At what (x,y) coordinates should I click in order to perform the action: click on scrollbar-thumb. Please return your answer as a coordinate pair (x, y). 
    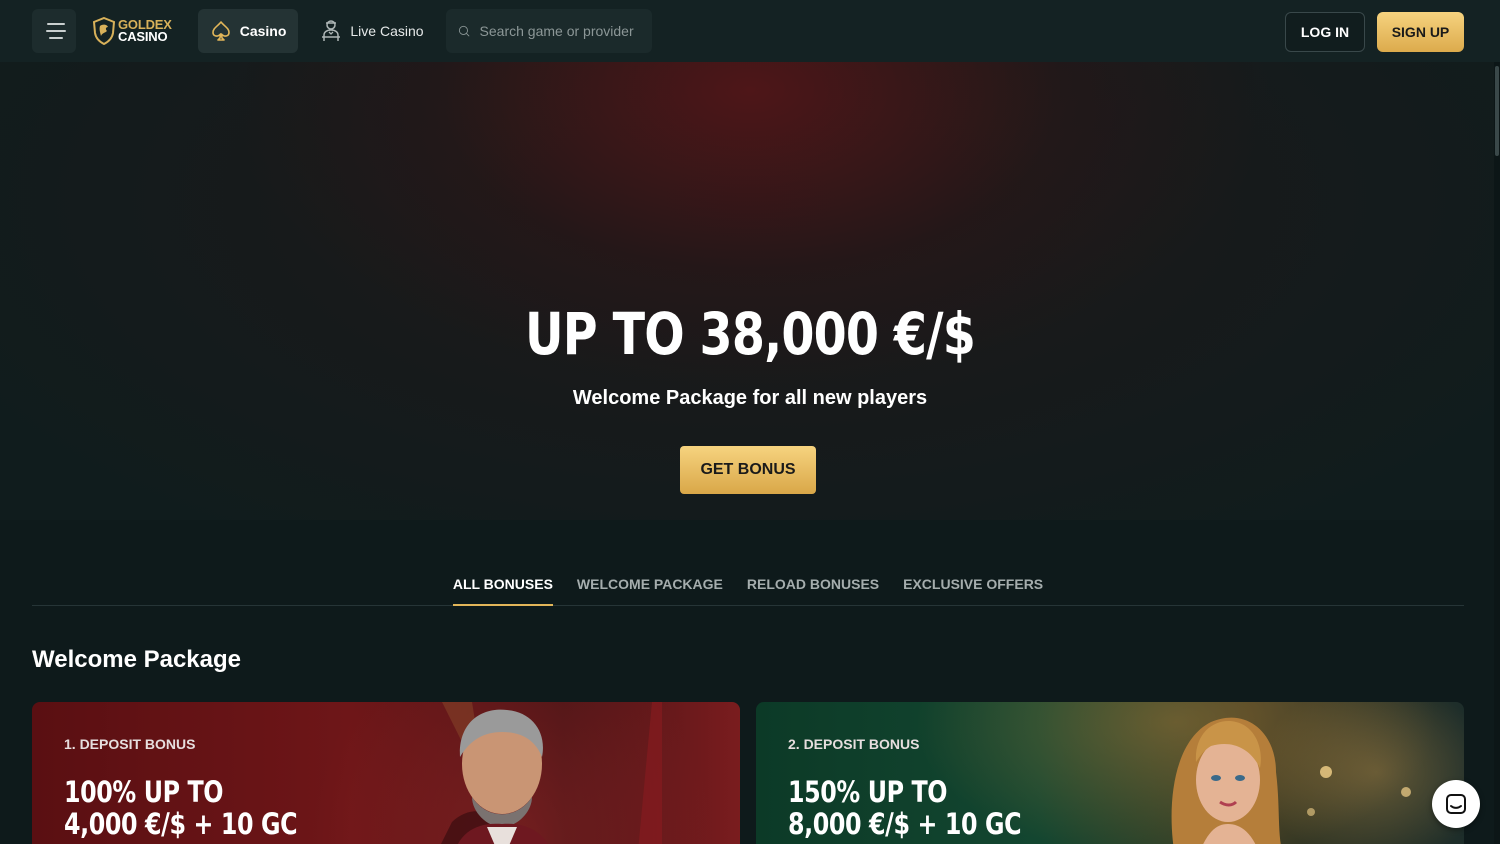
    Looking at the image, I should click on (1497, 111).